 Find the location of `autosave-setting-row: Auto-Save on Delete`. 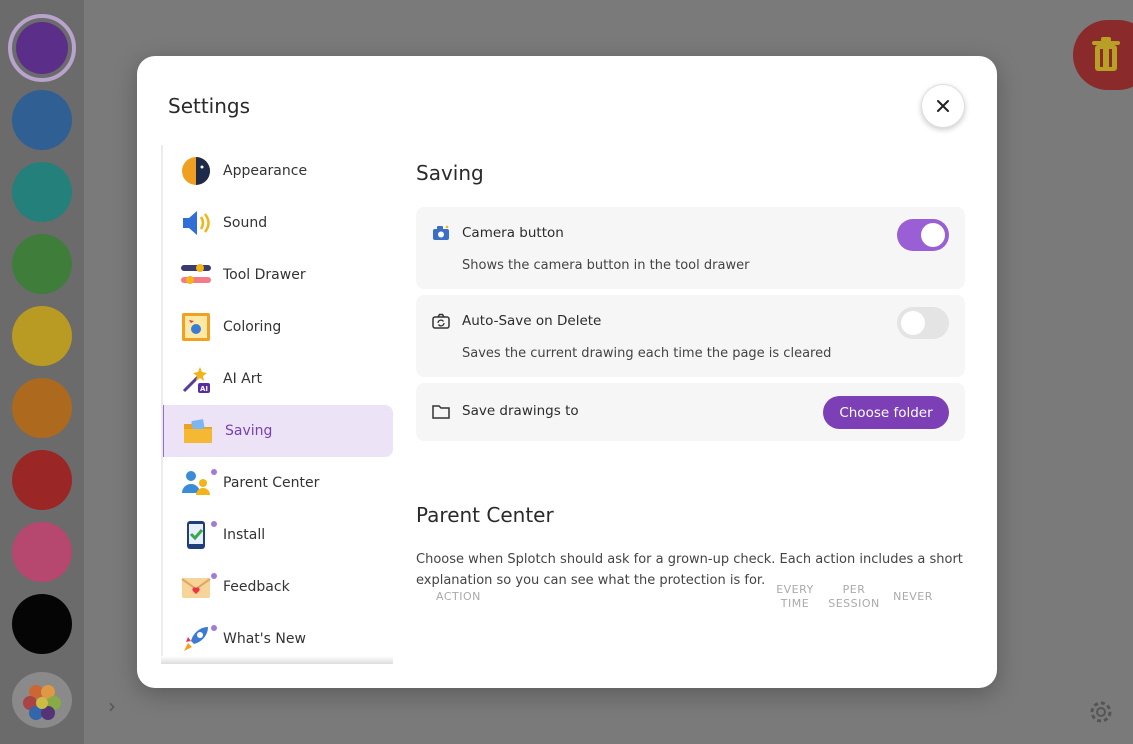

autosave-setting-row: Auto-Save on Delete is located at coordinates (516, 321).